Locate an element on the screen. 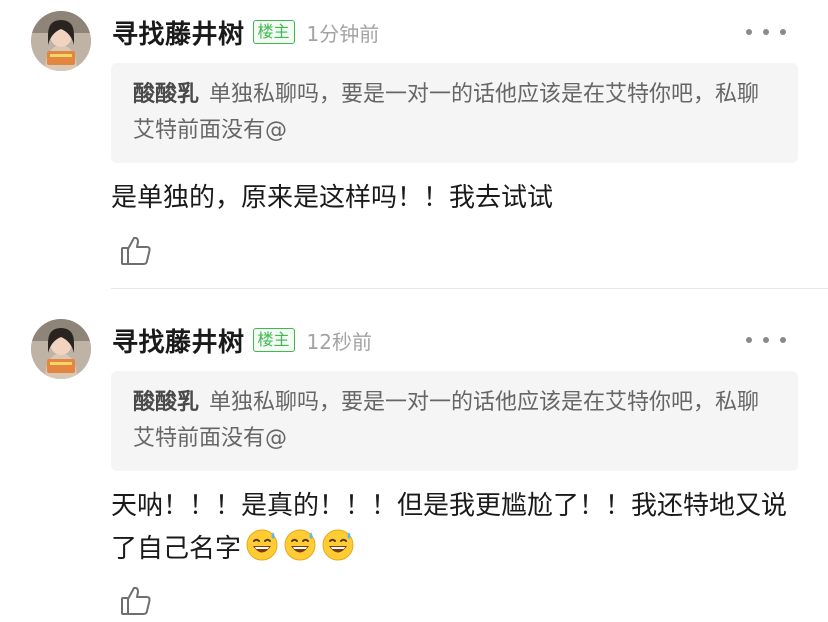  reply-text: 天呐！！！是真的！！！但是我更尴尬了！！我还特地又说了自己名字 is located at coordinates (461, 530).